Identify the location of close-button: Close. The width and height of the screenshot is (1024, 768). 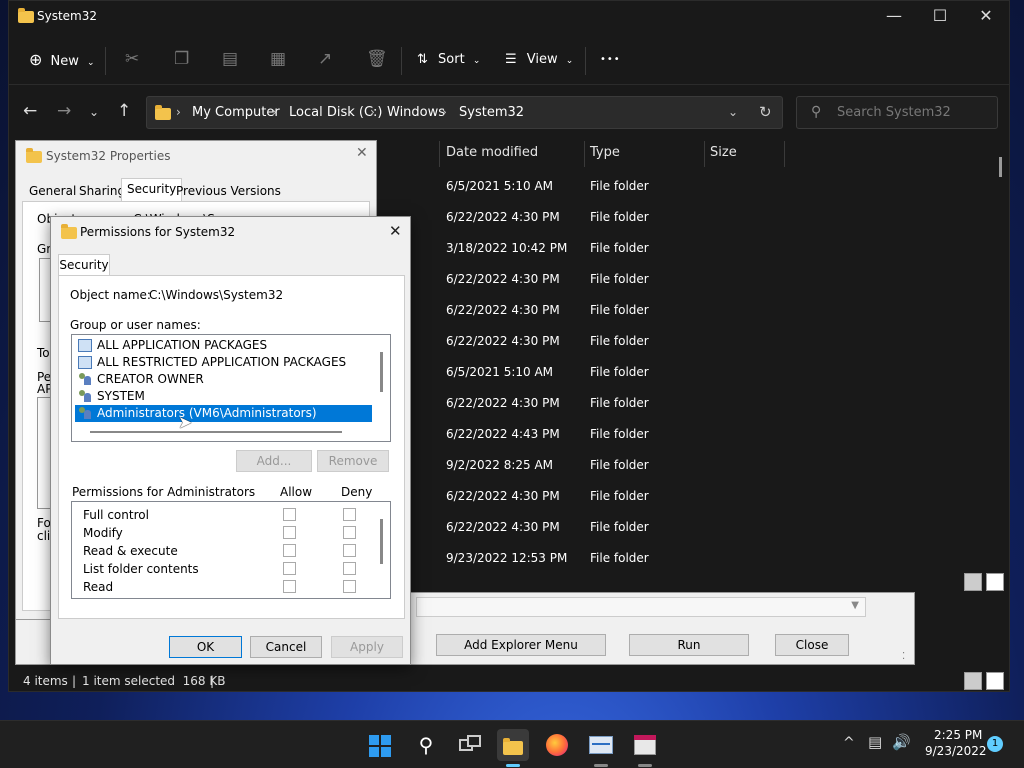
(812, 645).